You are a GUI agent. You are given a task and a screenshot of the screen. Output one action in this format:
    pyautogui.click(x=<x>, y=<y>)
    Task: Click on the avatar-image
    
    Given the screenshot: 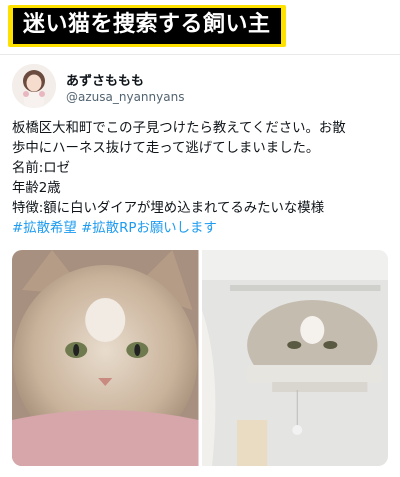 What is the action you would take?
    pyautogui.click(x=34, y=86)
    